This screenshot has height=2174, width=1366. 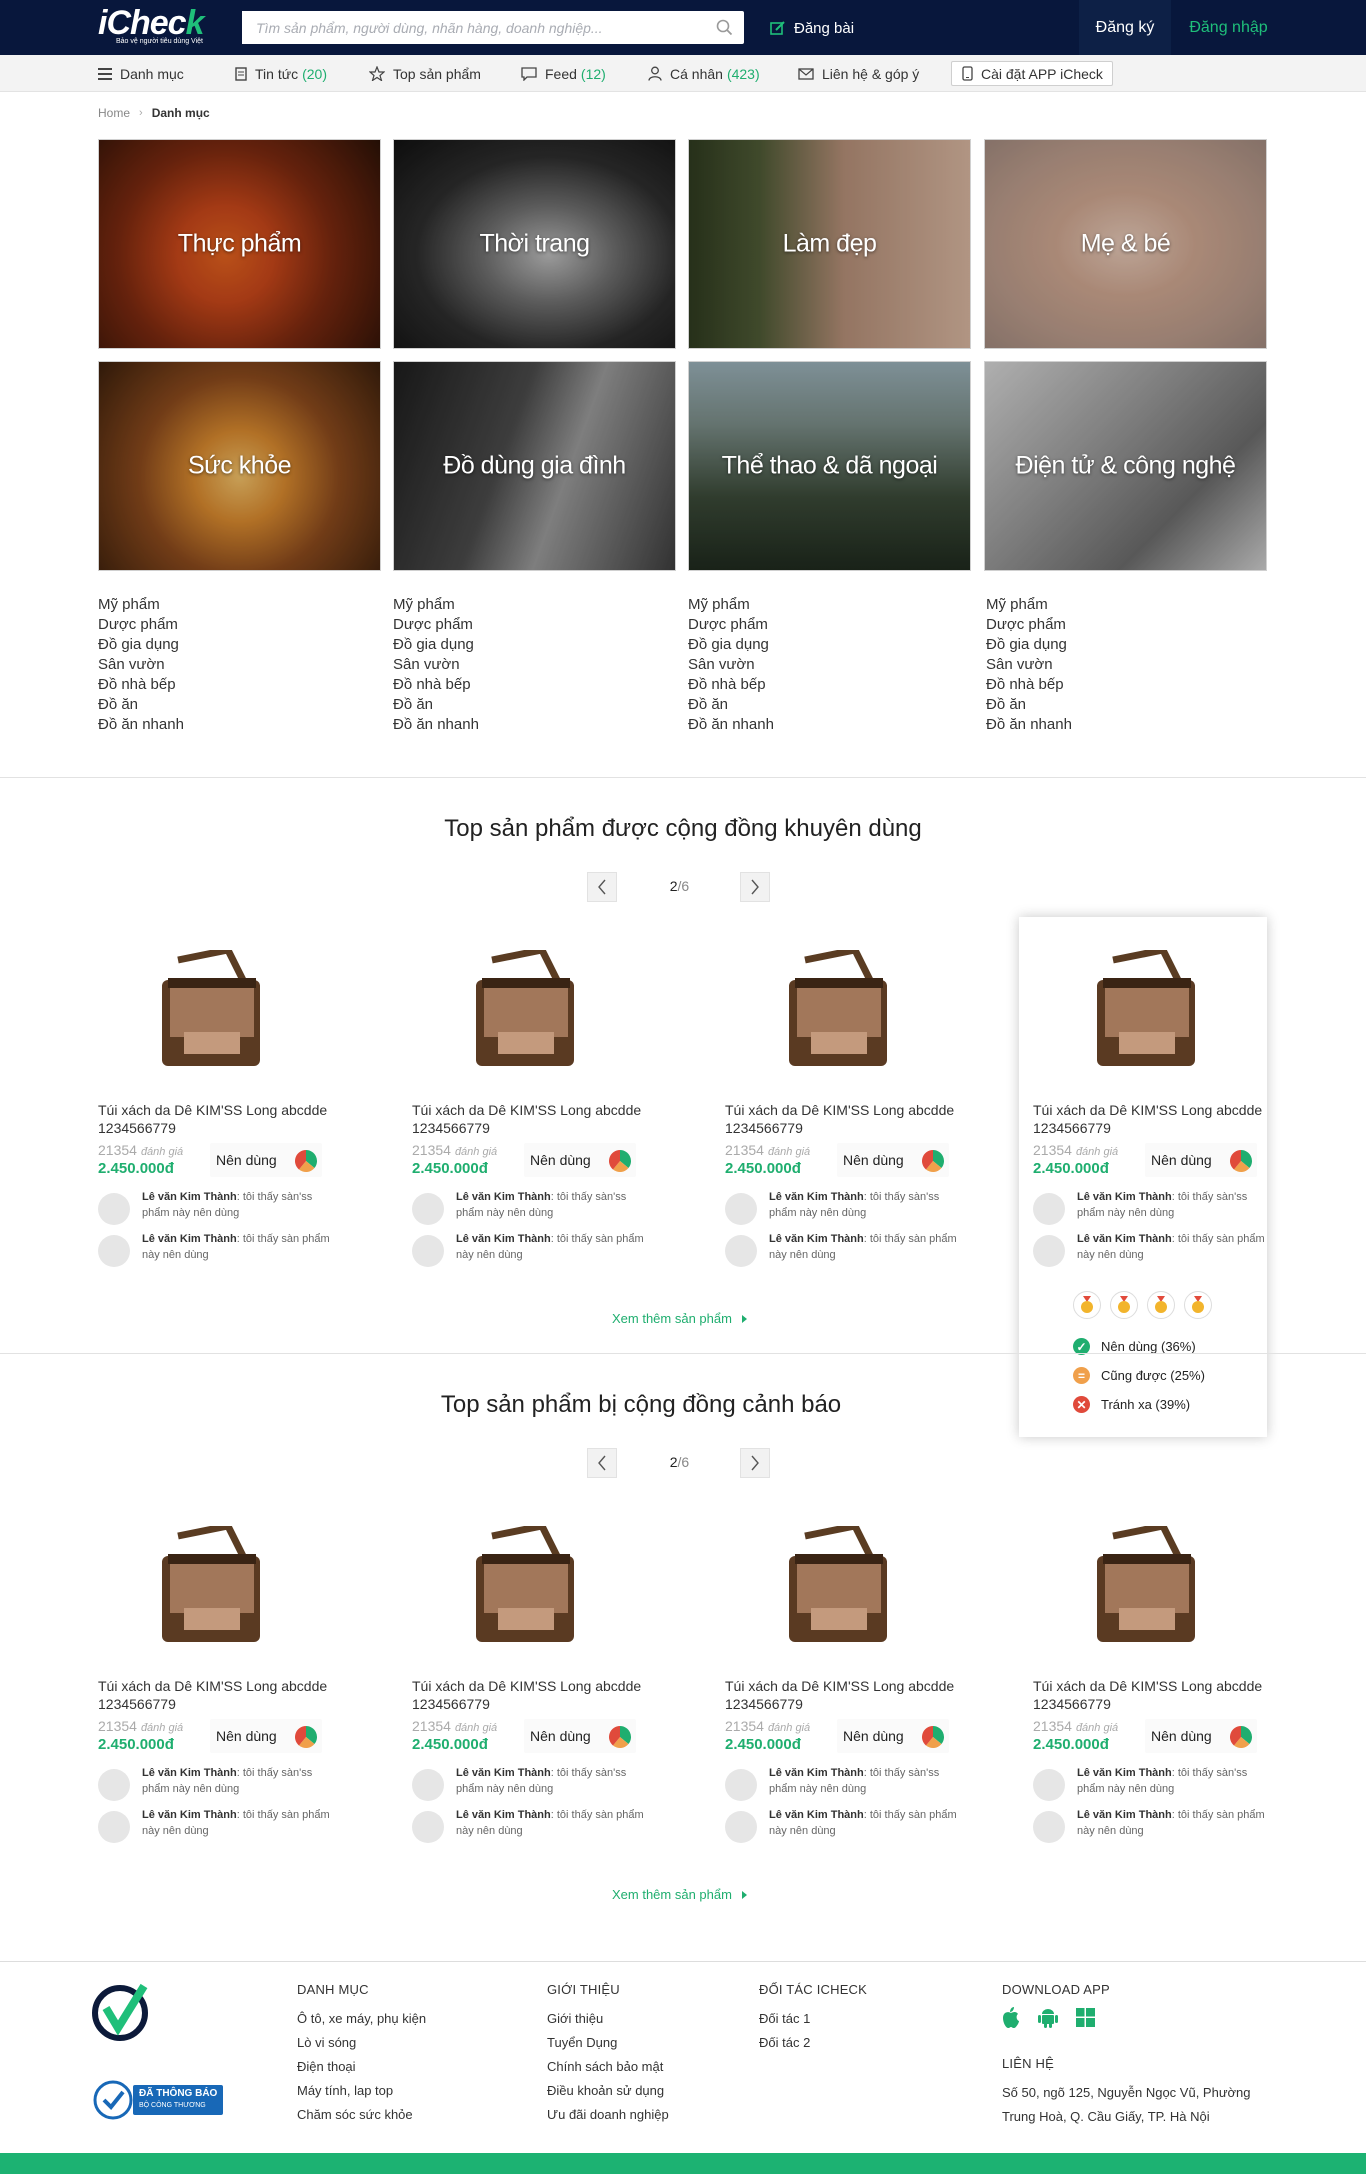 What do you see at coordinates (1139, 1375) in the screenshot?
I see `vote-usable: = Cũng được (25%)` at bounding box center [1139, 1375].